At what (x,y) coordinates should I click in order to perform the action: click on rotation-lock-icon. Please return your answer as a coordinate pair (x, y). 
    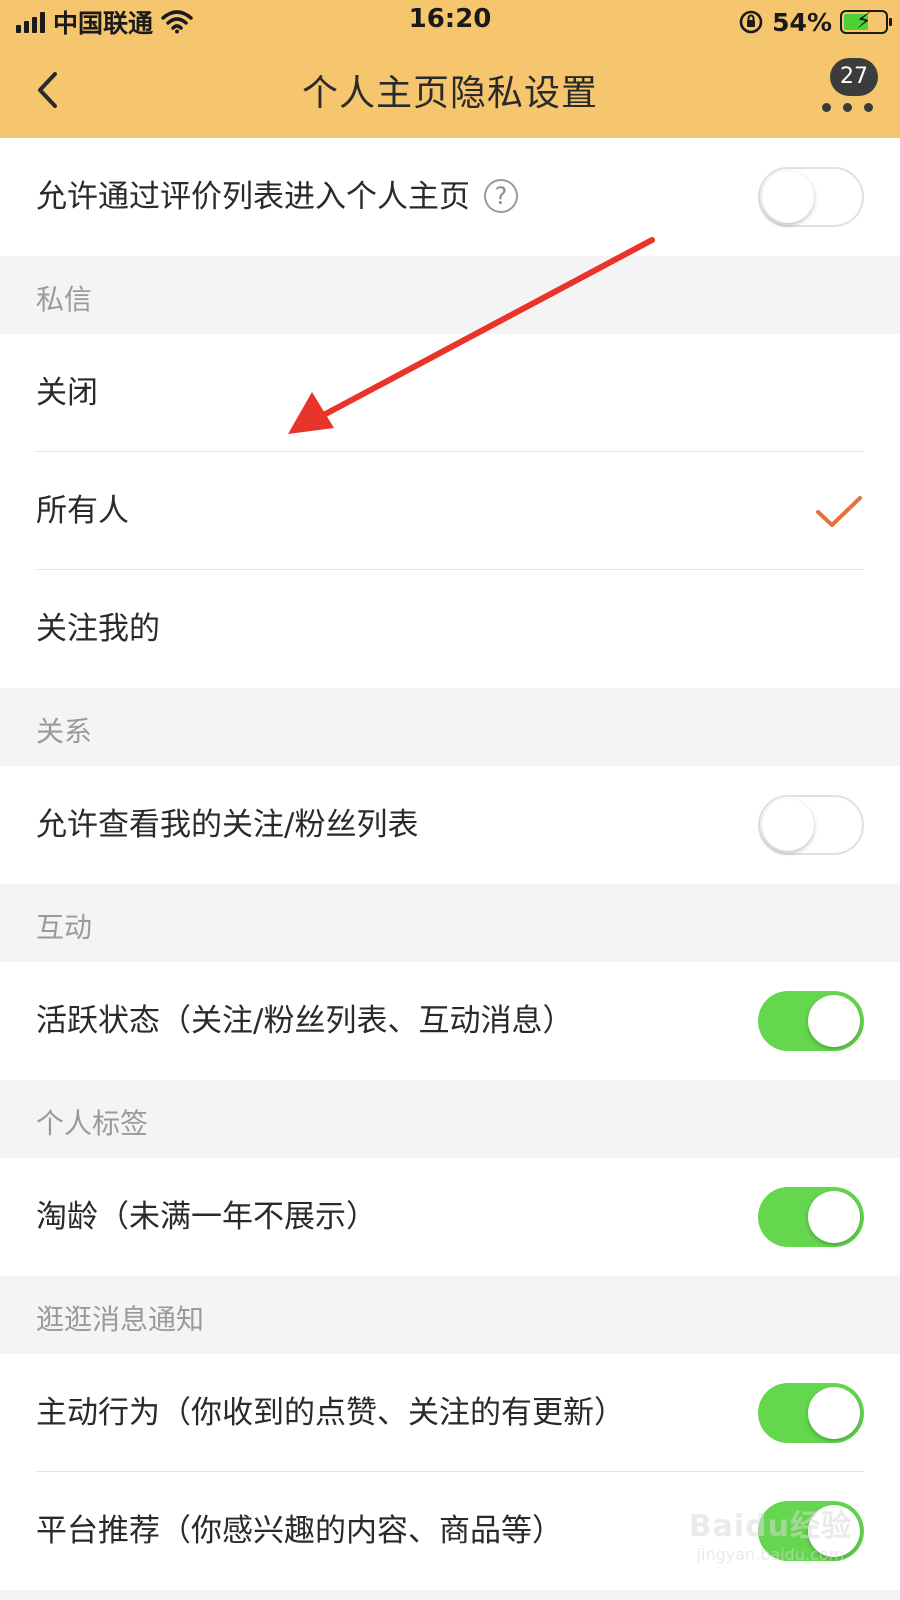
    Looking at the image, I should click on (751, 22).